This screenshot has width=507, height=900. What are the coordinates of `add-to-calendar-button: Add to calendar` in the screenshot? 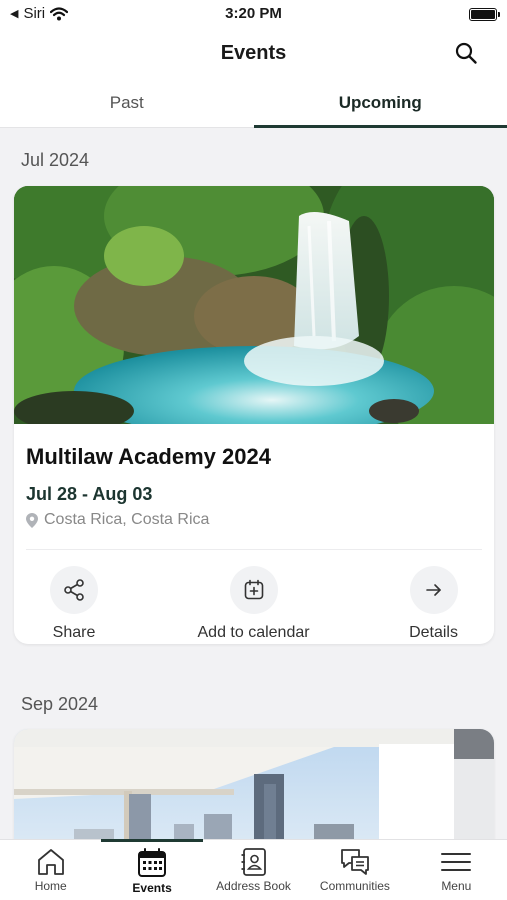 It's located at (254, 605).